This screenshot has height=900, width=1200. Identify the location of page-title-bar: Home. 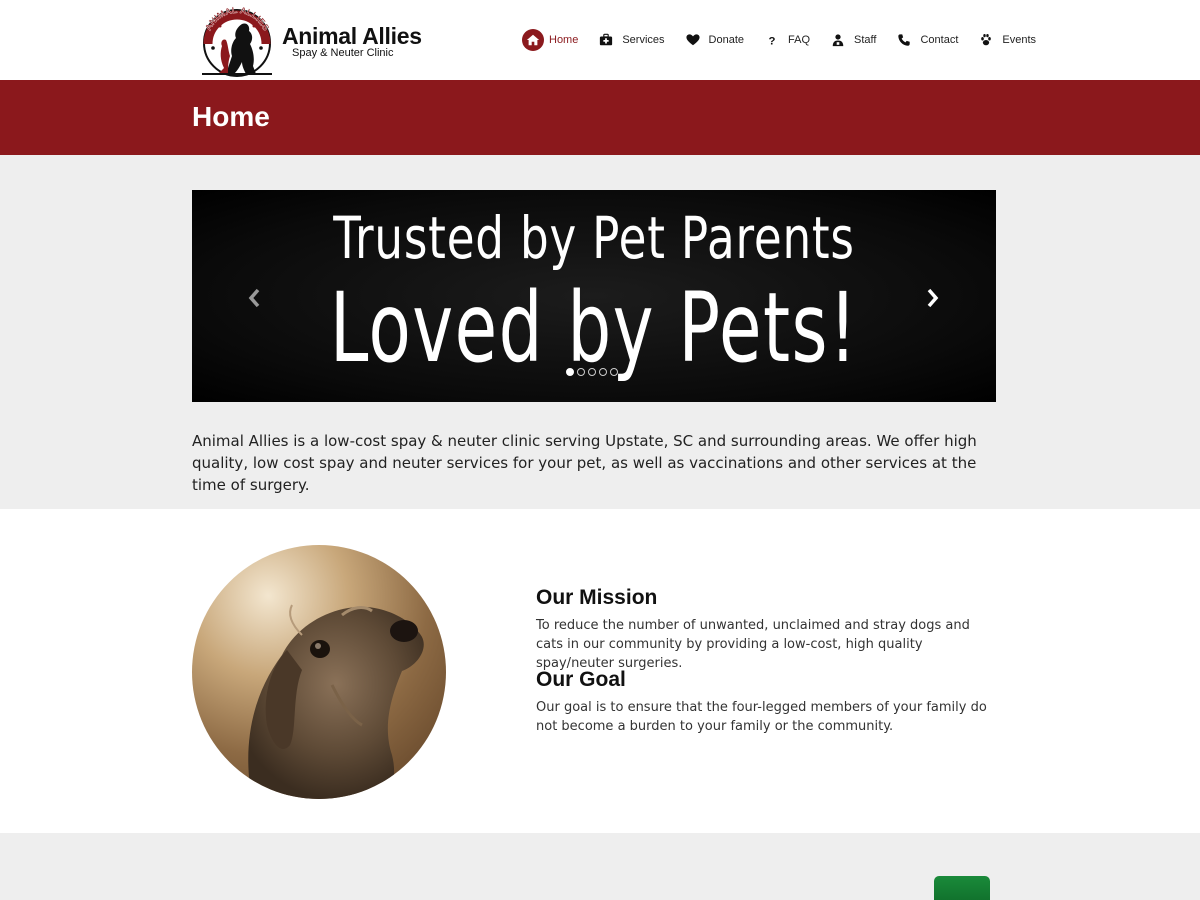
(600, 117).